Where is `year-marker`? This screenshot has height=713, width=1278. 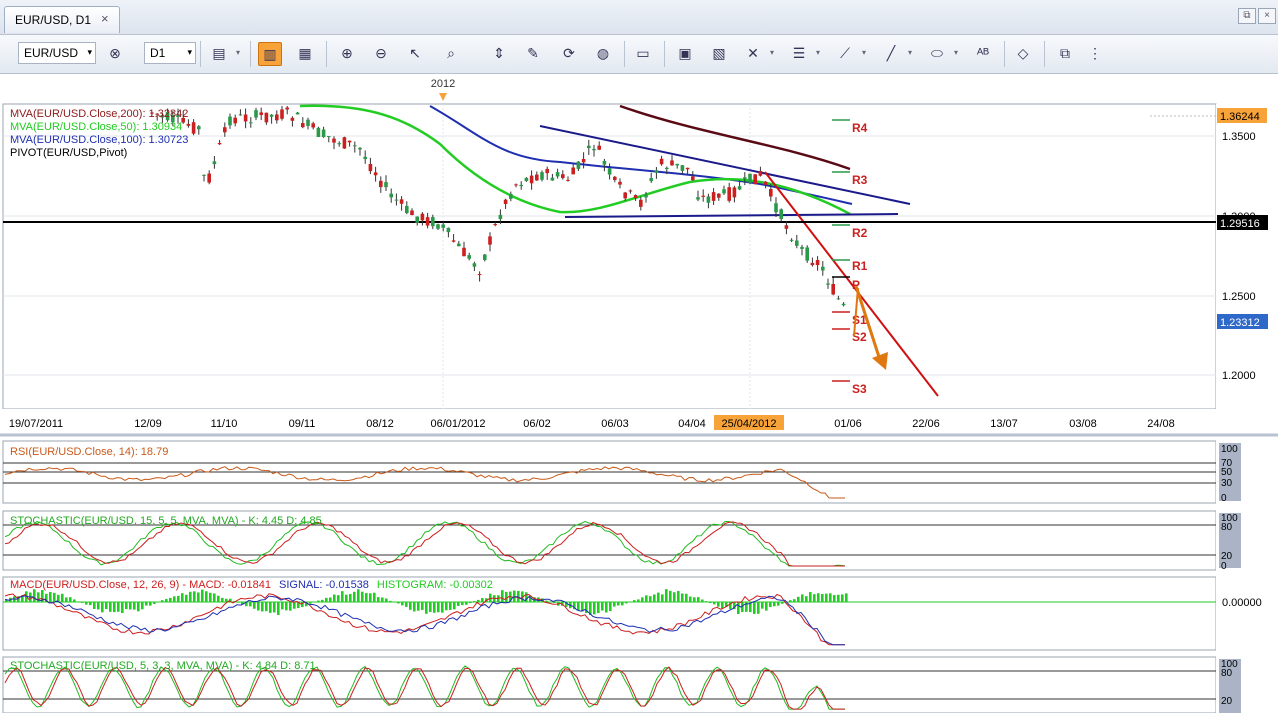
year-marker is located at coordinates (443, 97).